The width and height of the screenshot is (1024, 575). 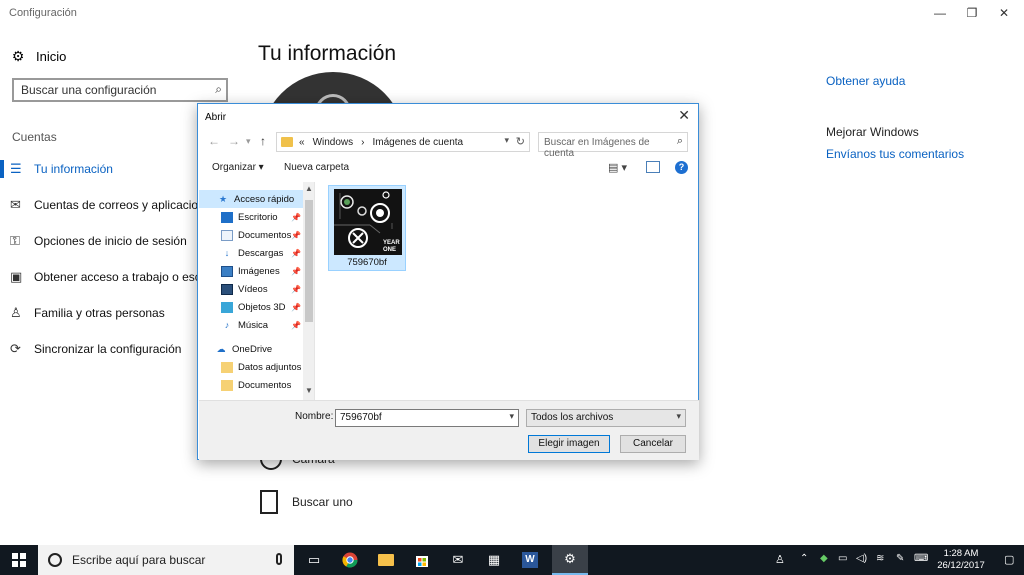 What do you see at coordinates (824, 558) in the screenshot?
I see `security-icon: ◆` at bounding box center [824, 558].